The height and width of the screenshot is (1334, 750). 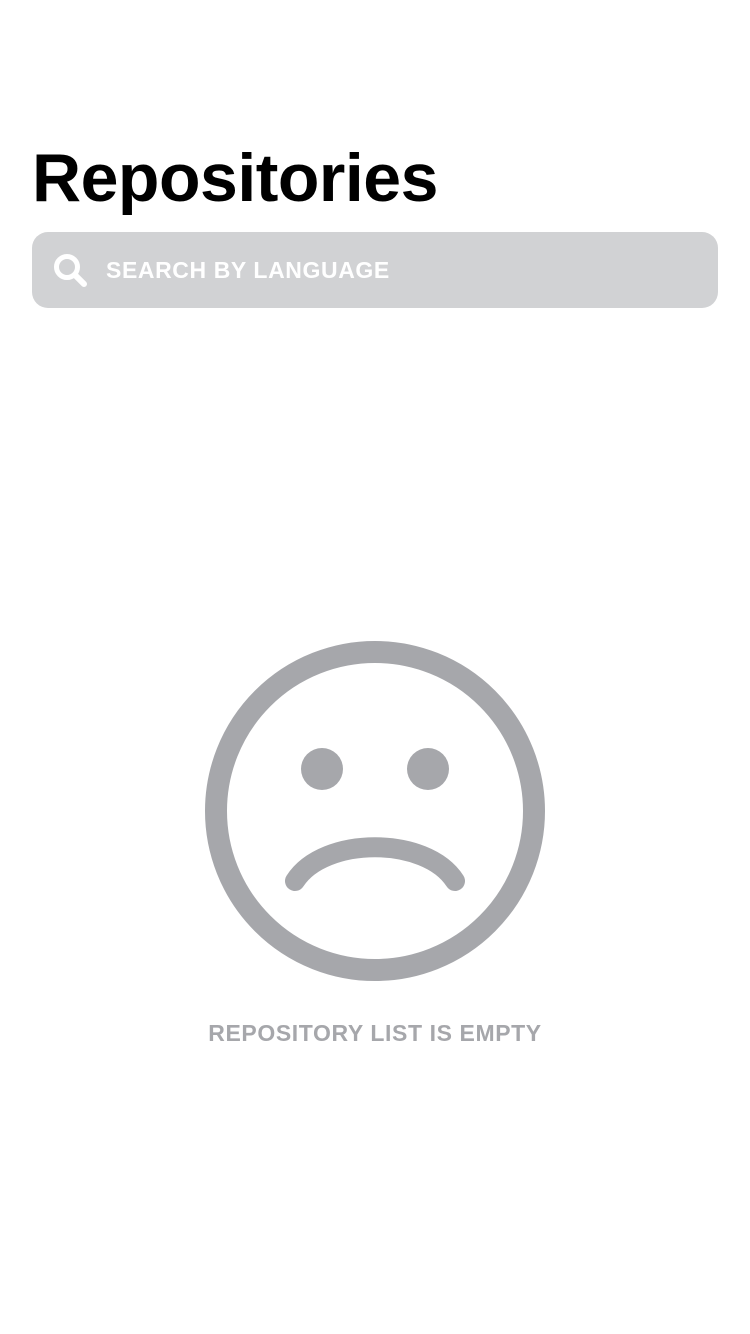 What do you see at coordinates (401, 270) in the screenshot?
I see `search-input` at bounding box center [401, 270].